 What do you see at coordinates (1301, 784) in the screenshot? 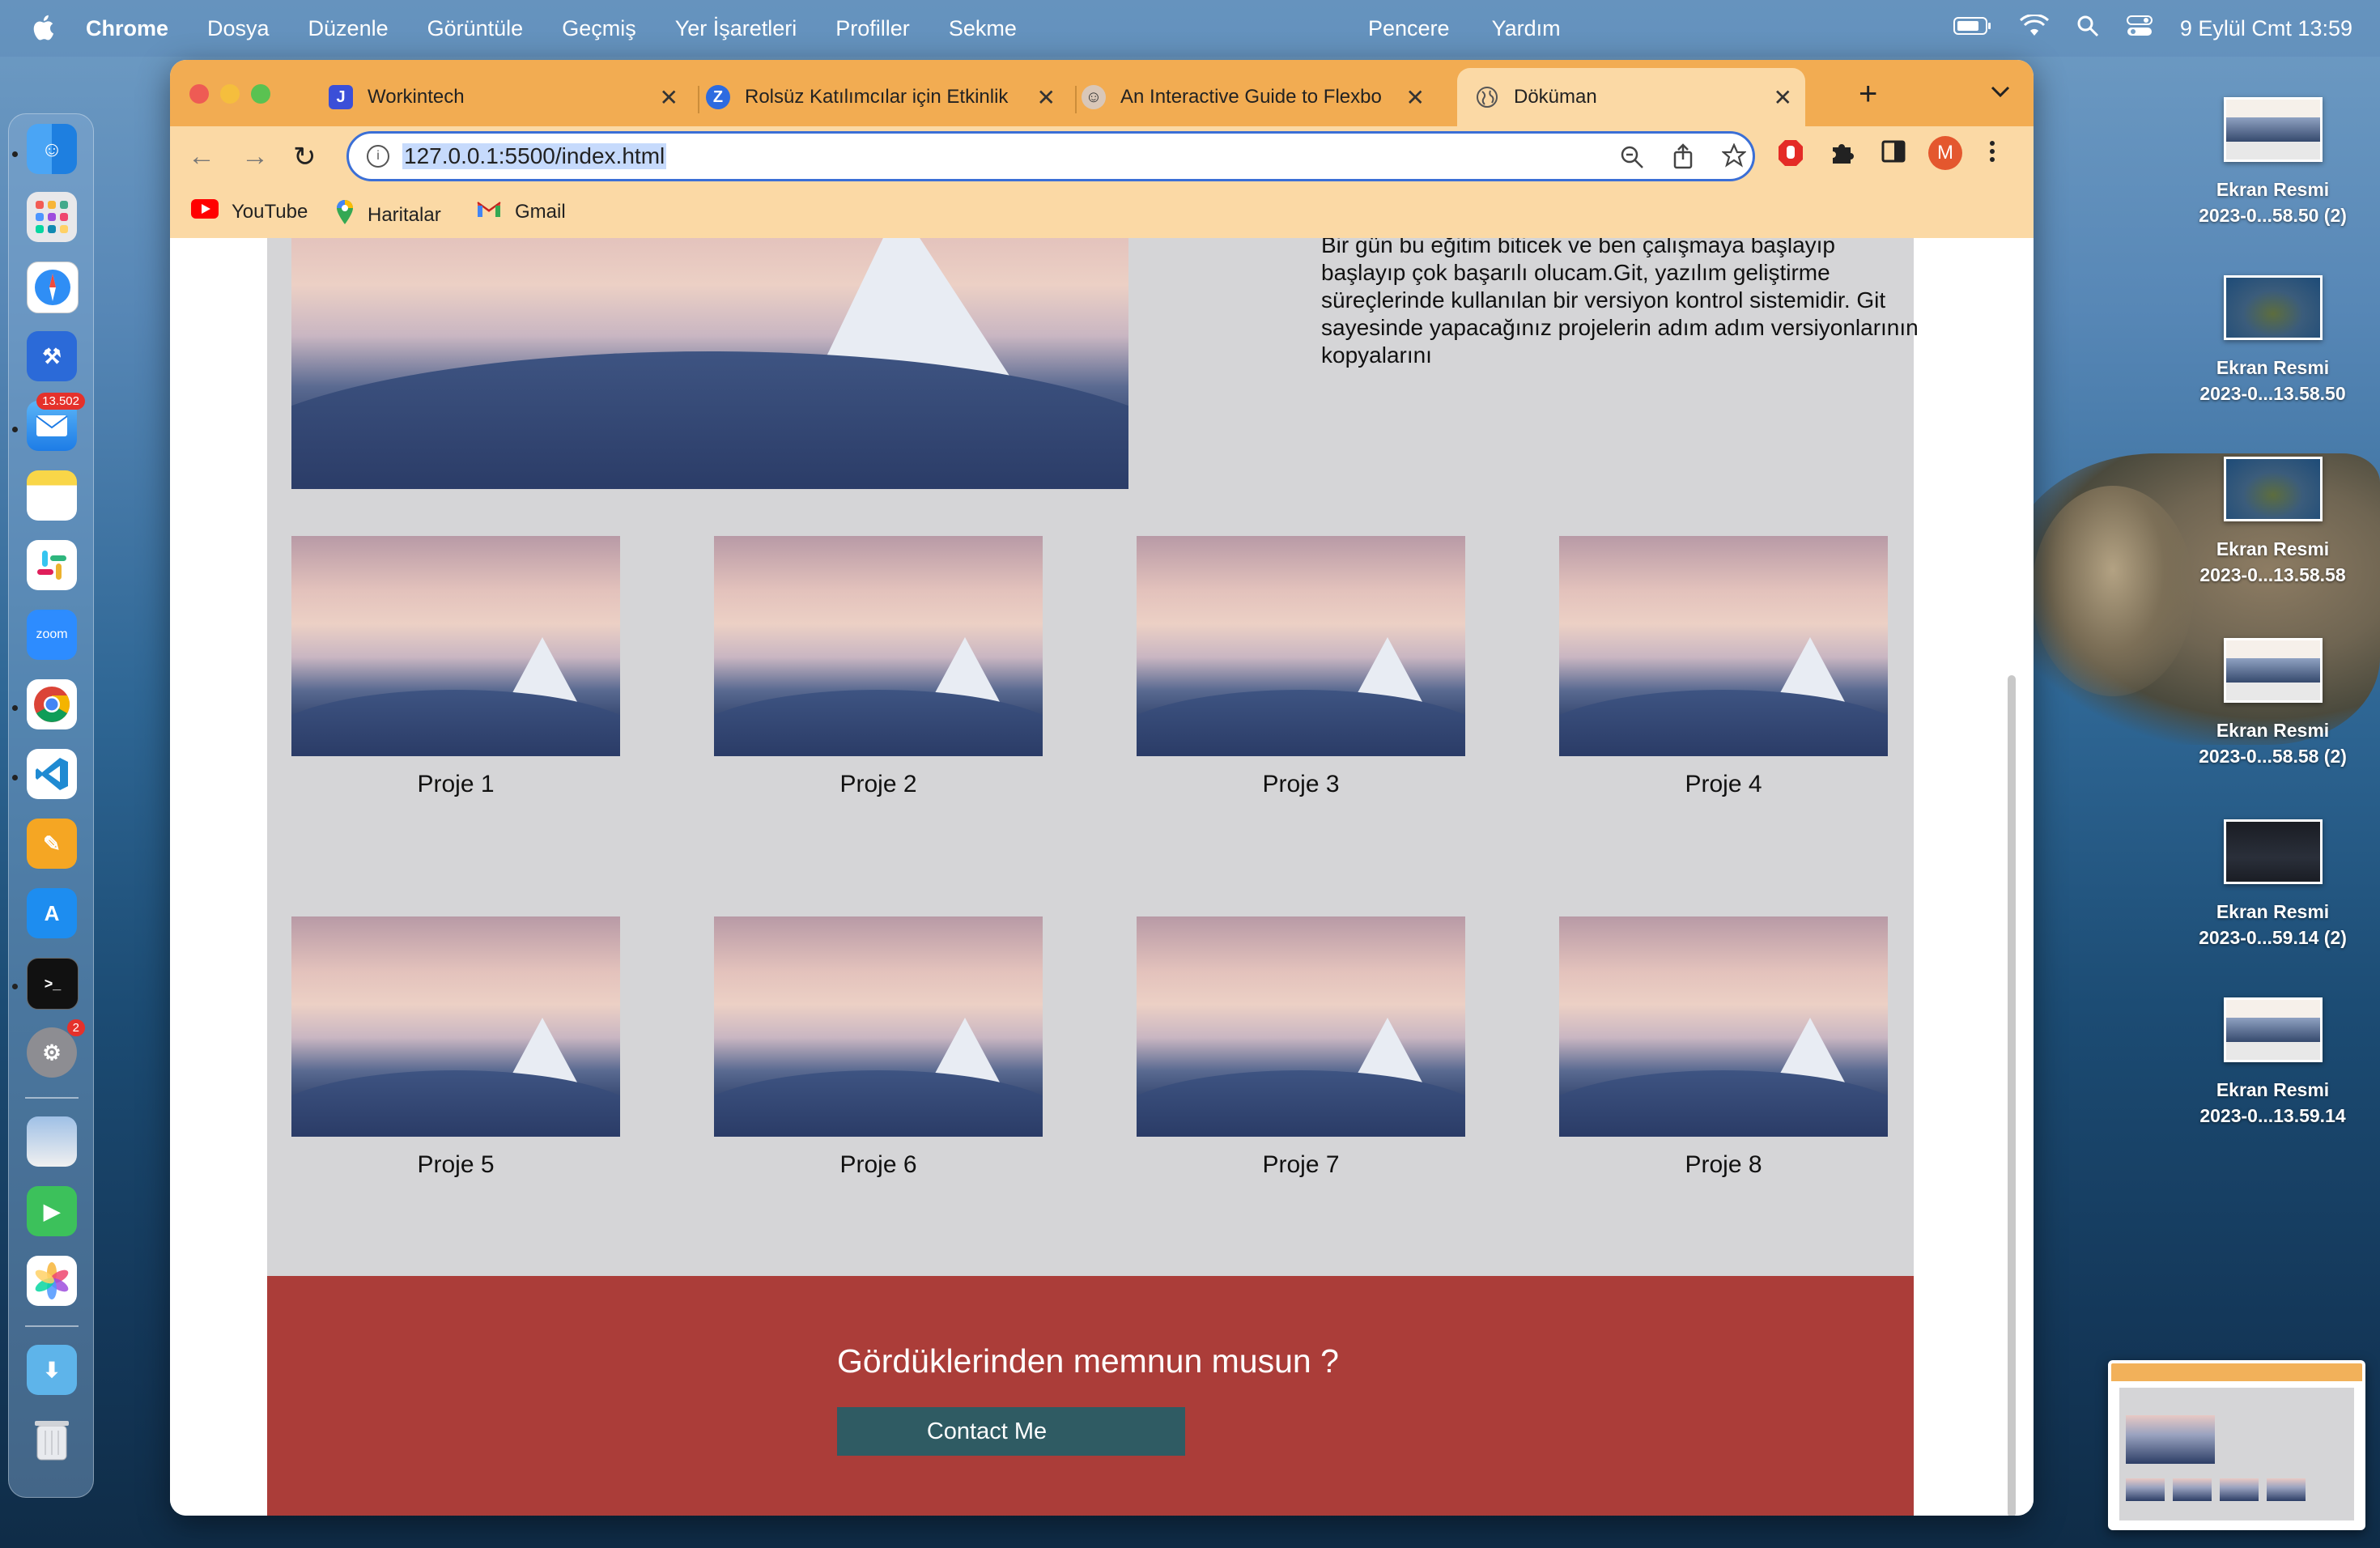
I see `project-title: Proje 3` at bounding box center [1301, 784].